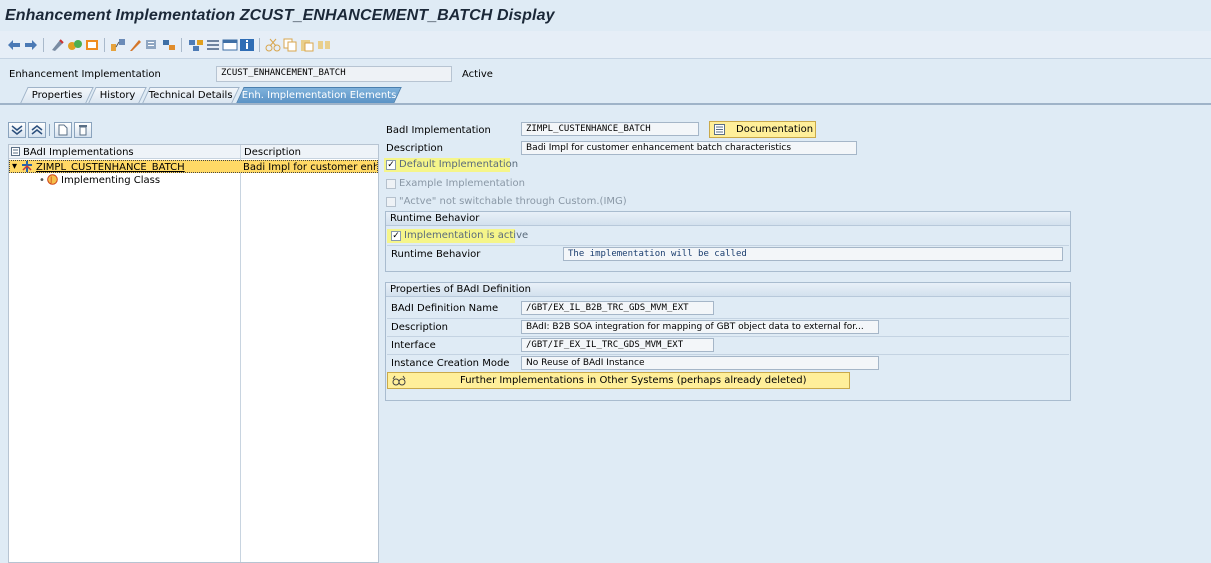 The image size is (1211, 563). I want to click on activate-icon, so click(75, 45).